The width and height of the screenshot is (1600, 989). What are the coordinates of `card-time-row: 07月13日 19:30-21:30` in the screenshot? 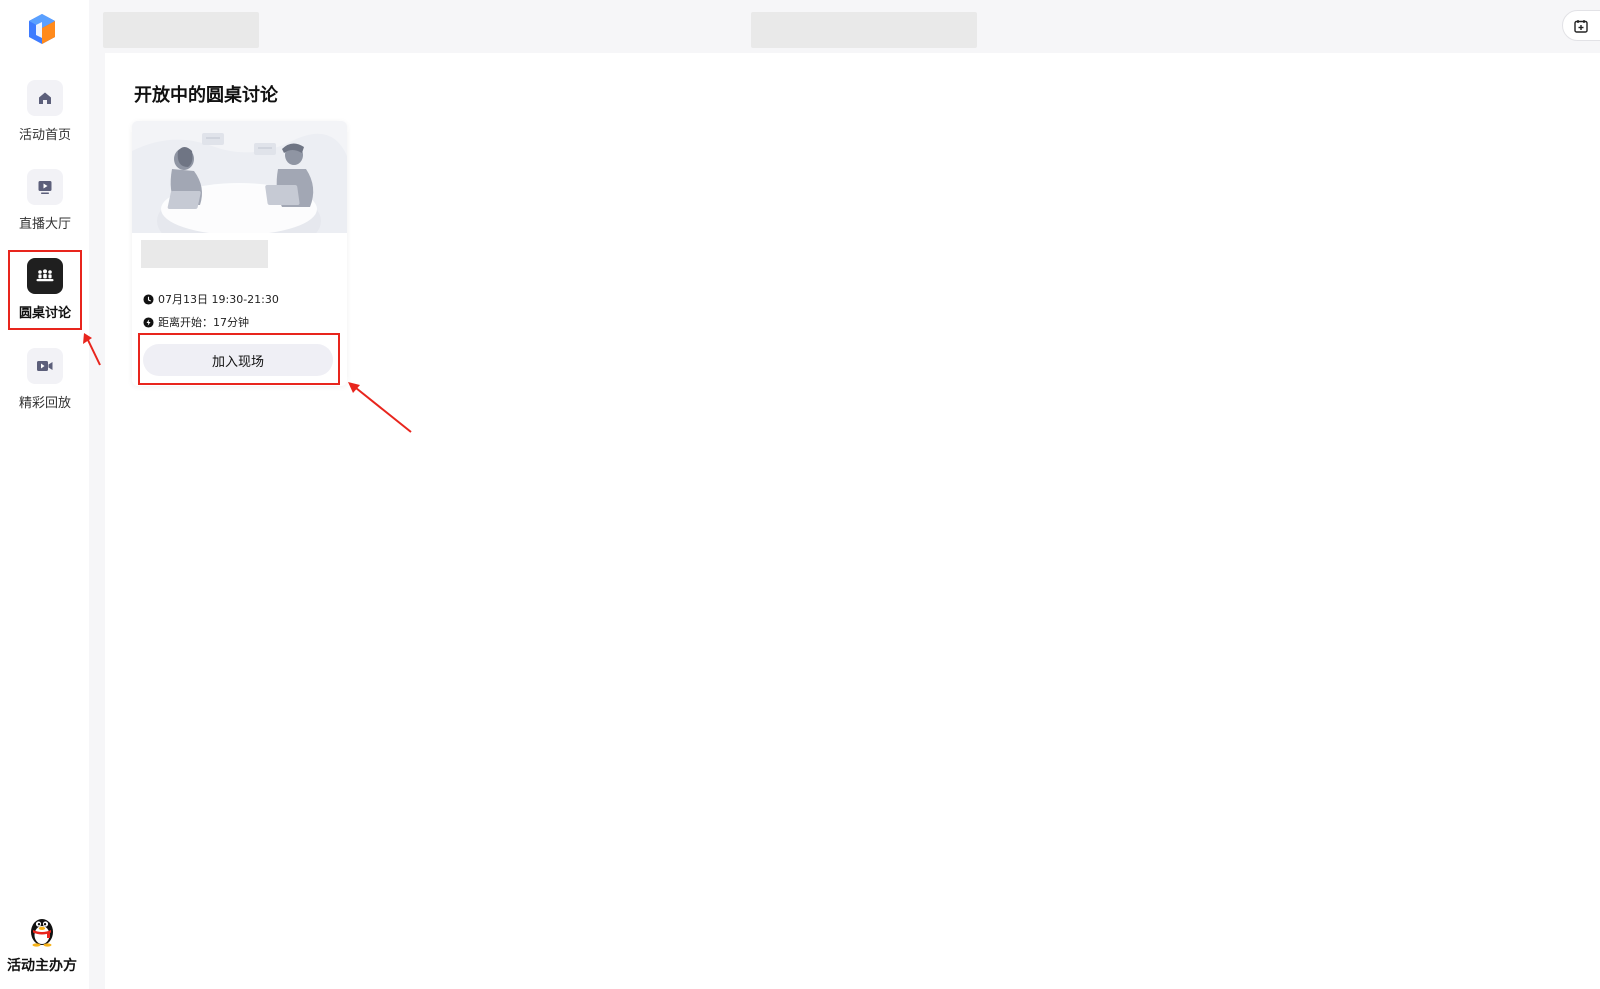 It's located at (211, 299).